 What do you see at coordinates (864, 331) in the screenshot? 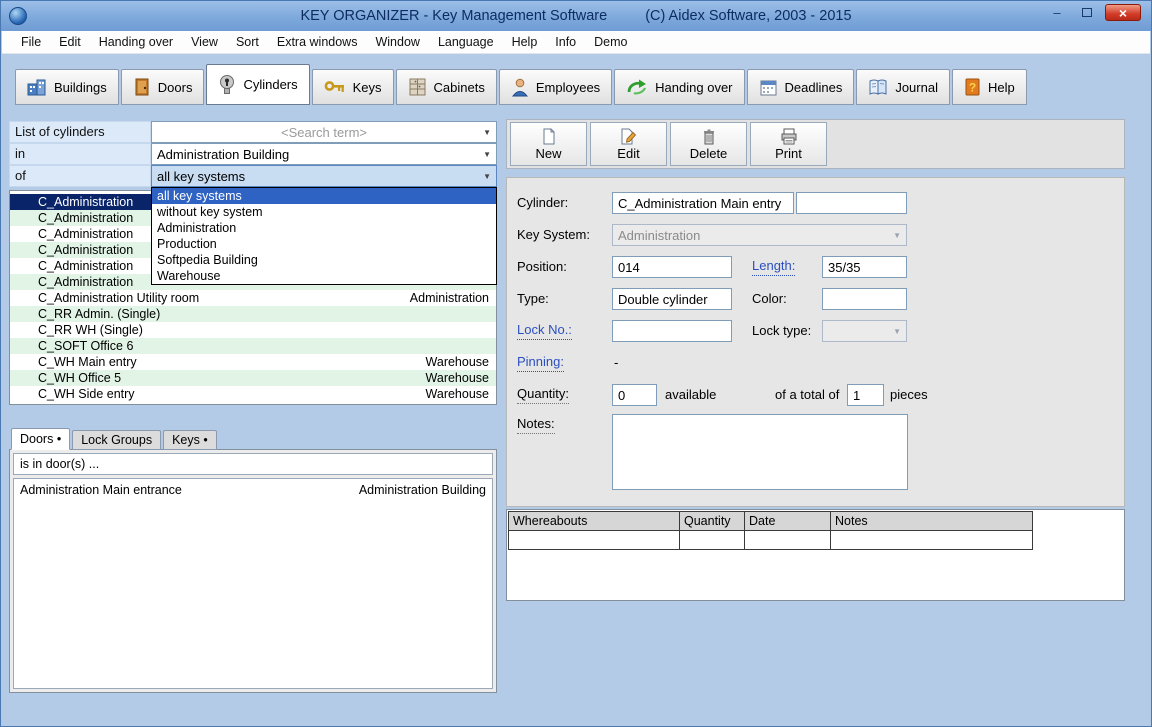
I see `lock-type-select: ▼` at bounding box center [864, 331].